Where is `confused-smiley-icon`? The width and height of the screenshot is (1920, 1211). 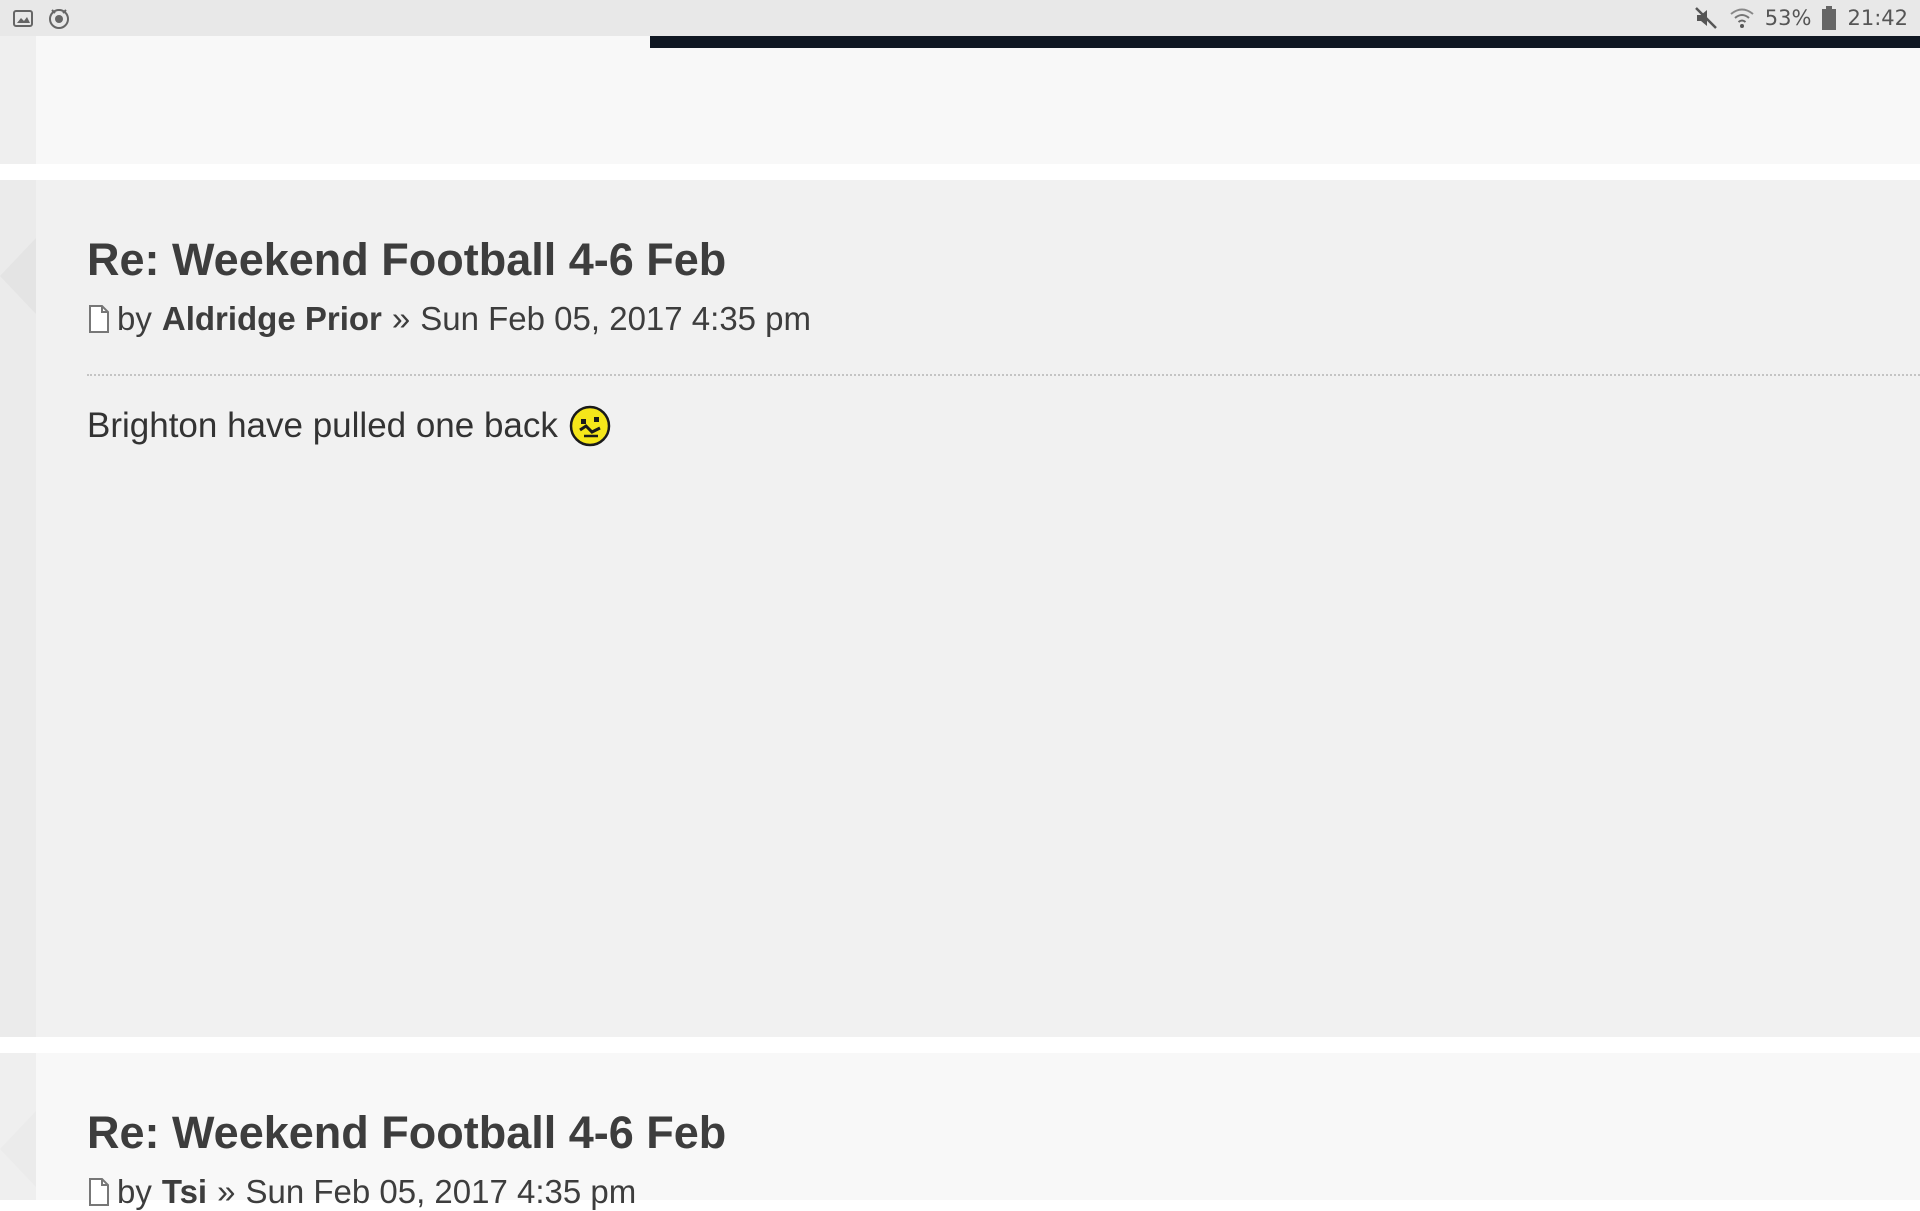 confused-smiley-icon is located at coordinates (590, 426).